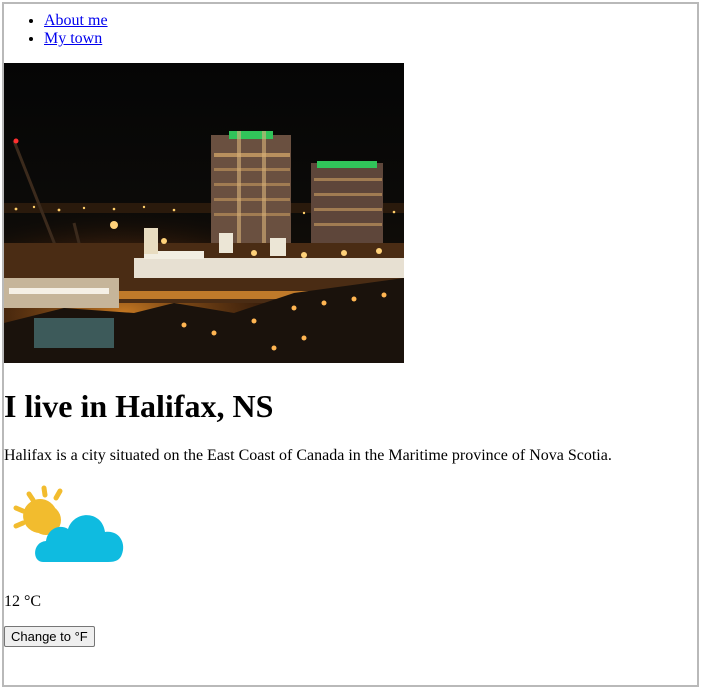 This screenshot has width=705, height=689. What do you see at coordinates (370, 21) in the screenshot?
I see `nav-item-about-me: About me` at bounding box center [370, 21].